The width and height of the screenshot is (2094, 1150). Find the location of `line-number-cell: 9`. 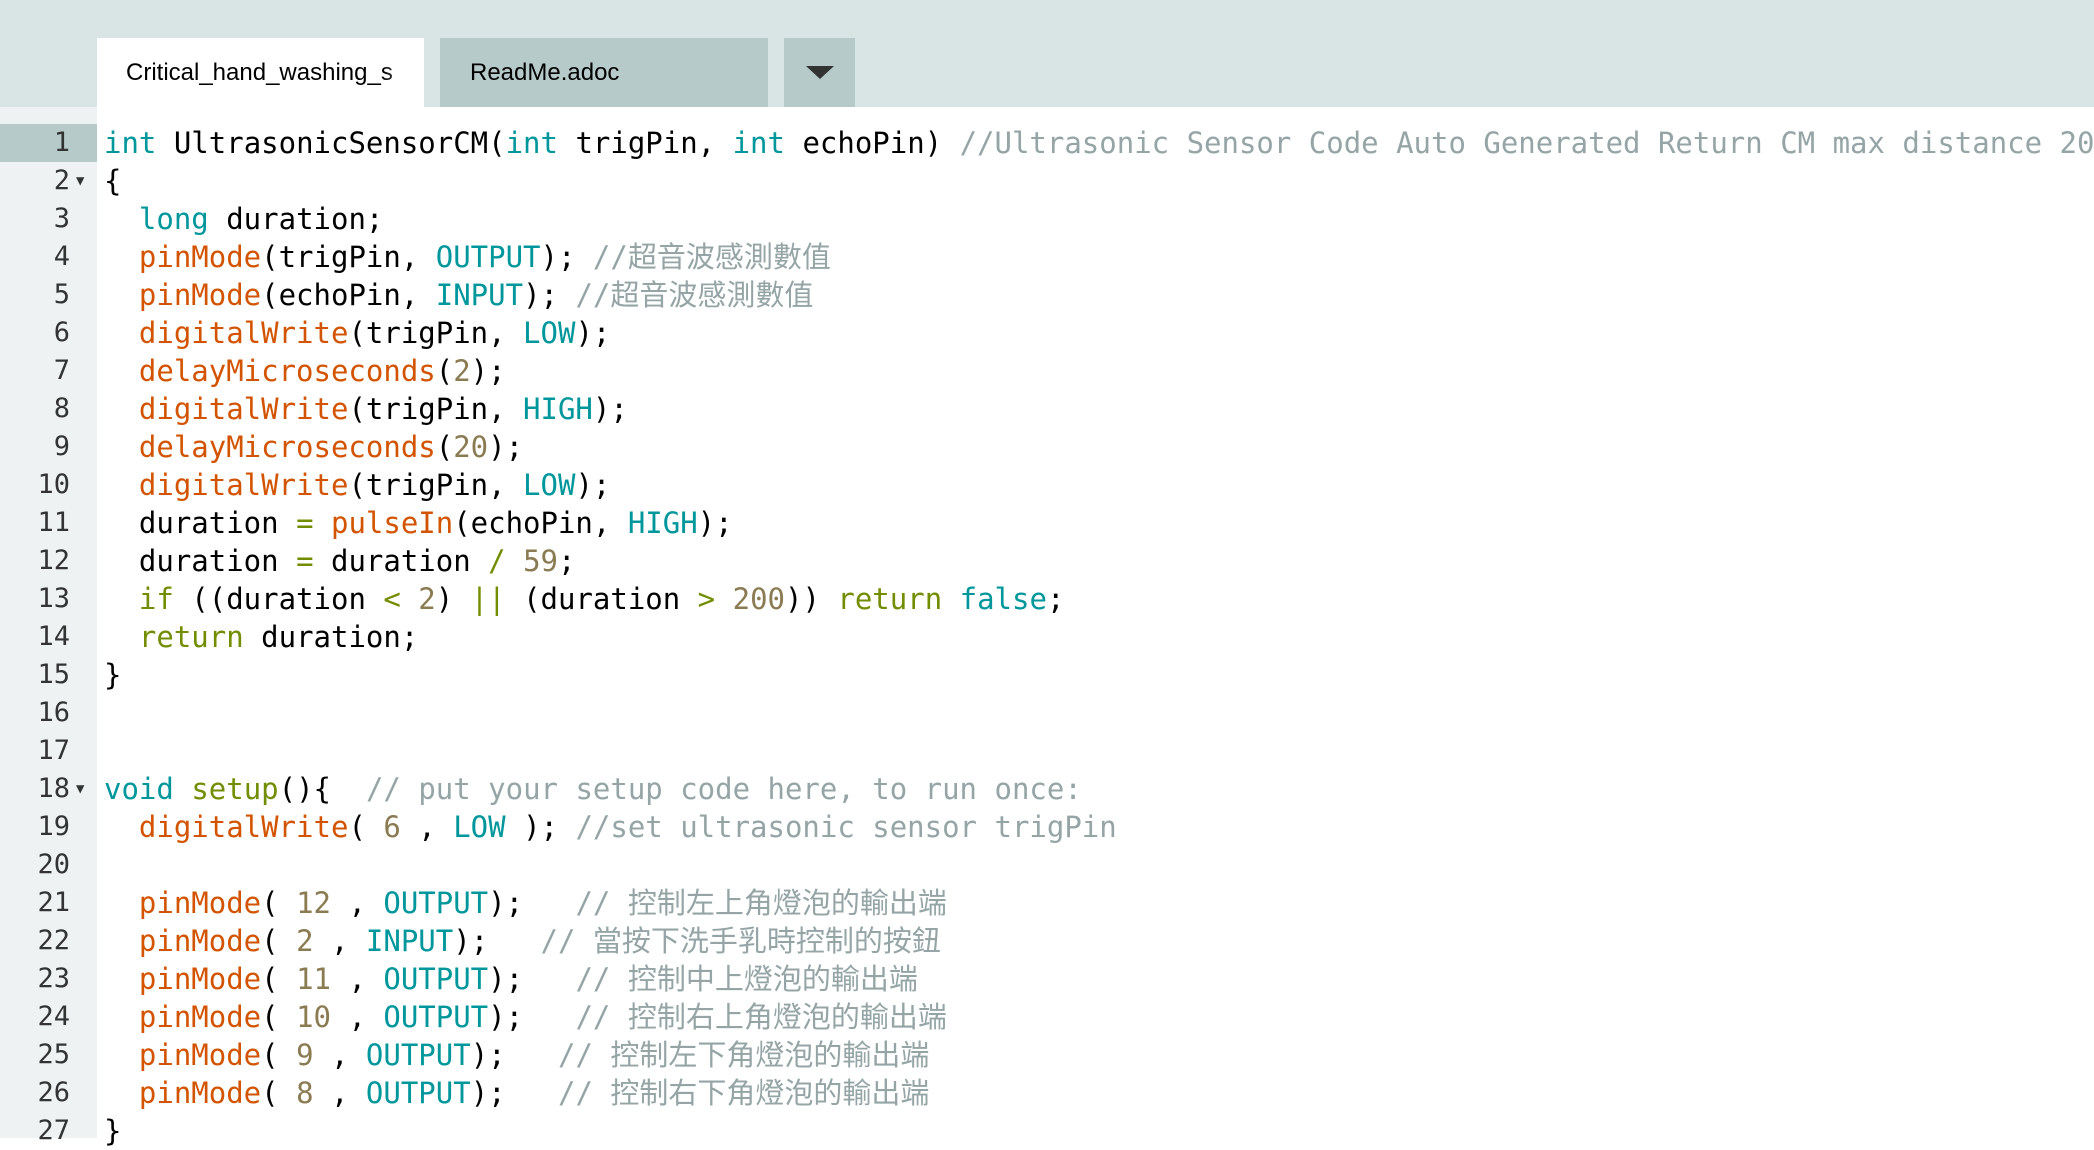

line-number-cell: 9 is located at coordinates (48, 447).